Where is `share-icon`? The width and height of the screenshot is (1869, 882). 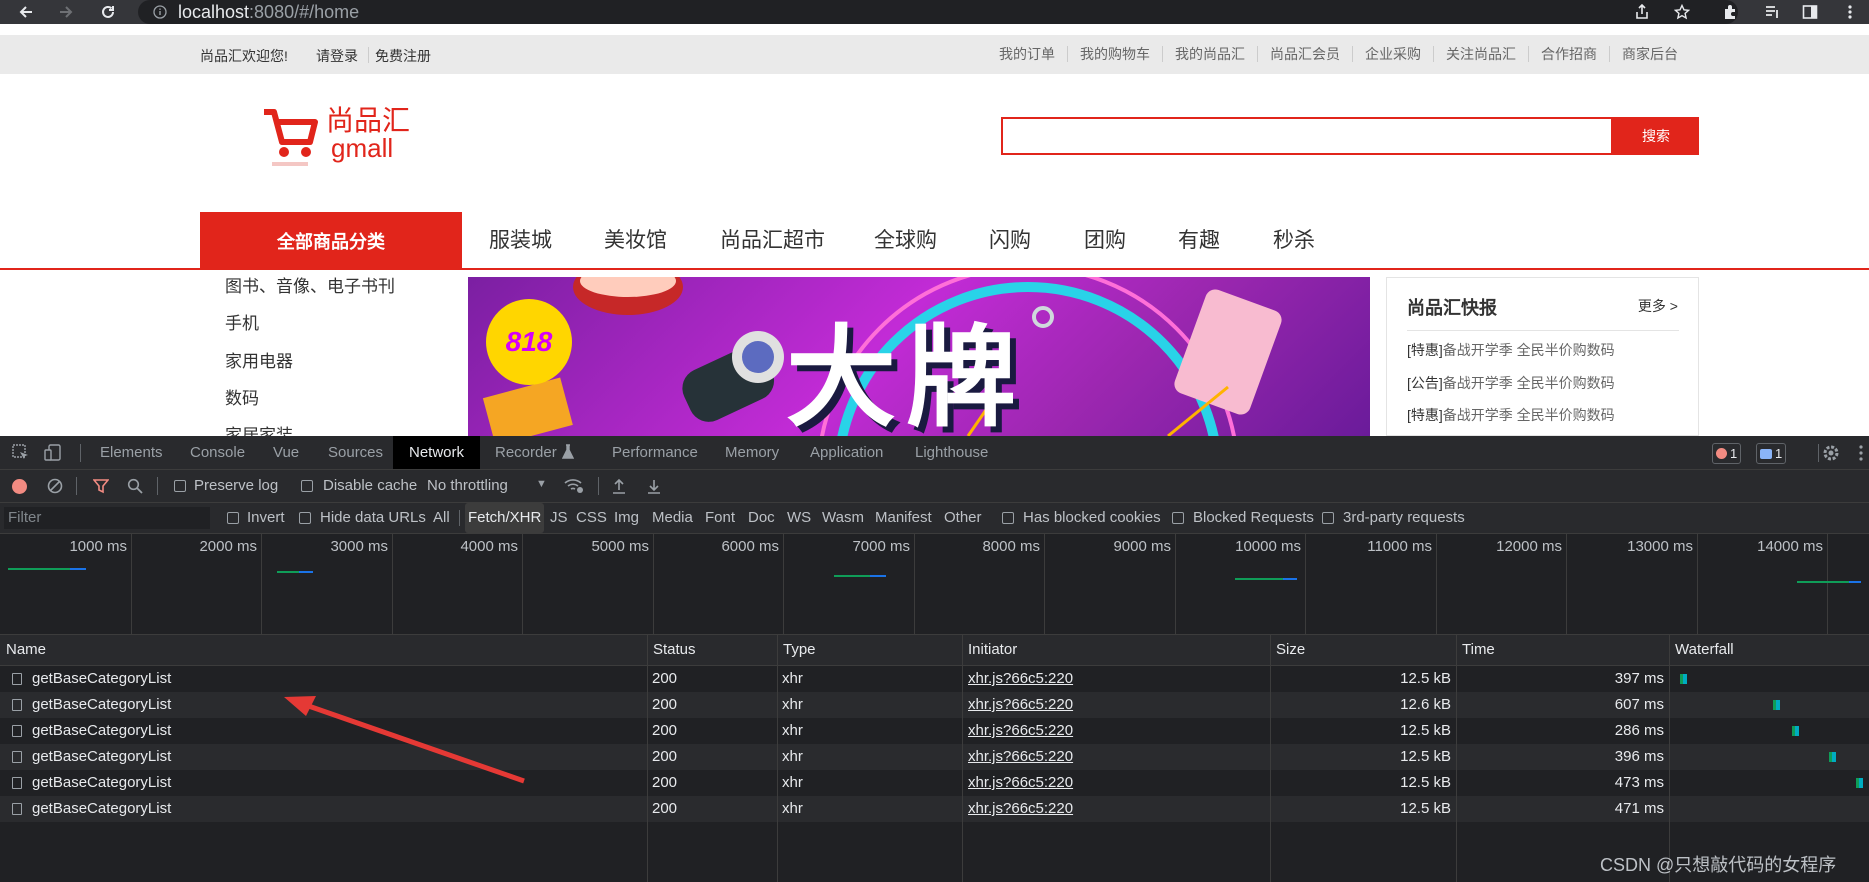 share-icon is located at coordinates (1642, 12).